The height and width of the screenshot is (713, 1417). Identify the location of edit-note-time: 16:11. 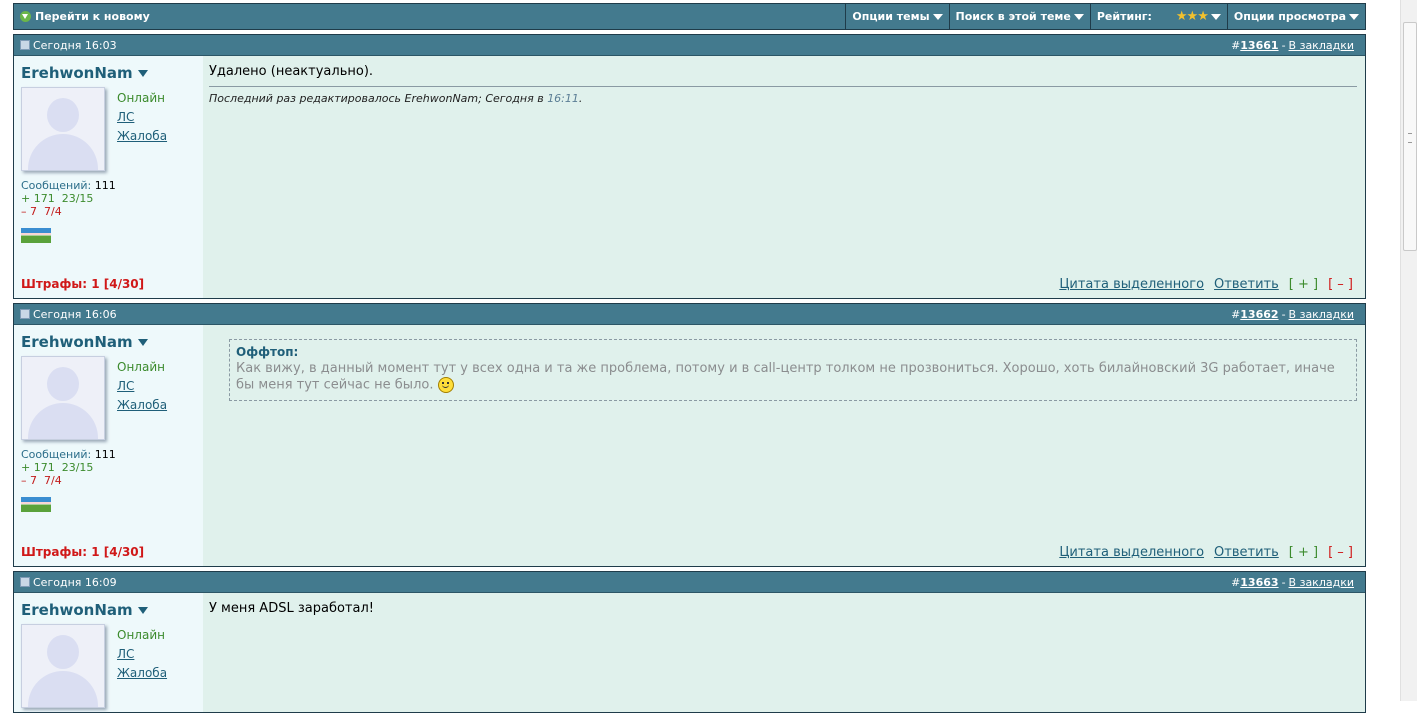
(563, 98).